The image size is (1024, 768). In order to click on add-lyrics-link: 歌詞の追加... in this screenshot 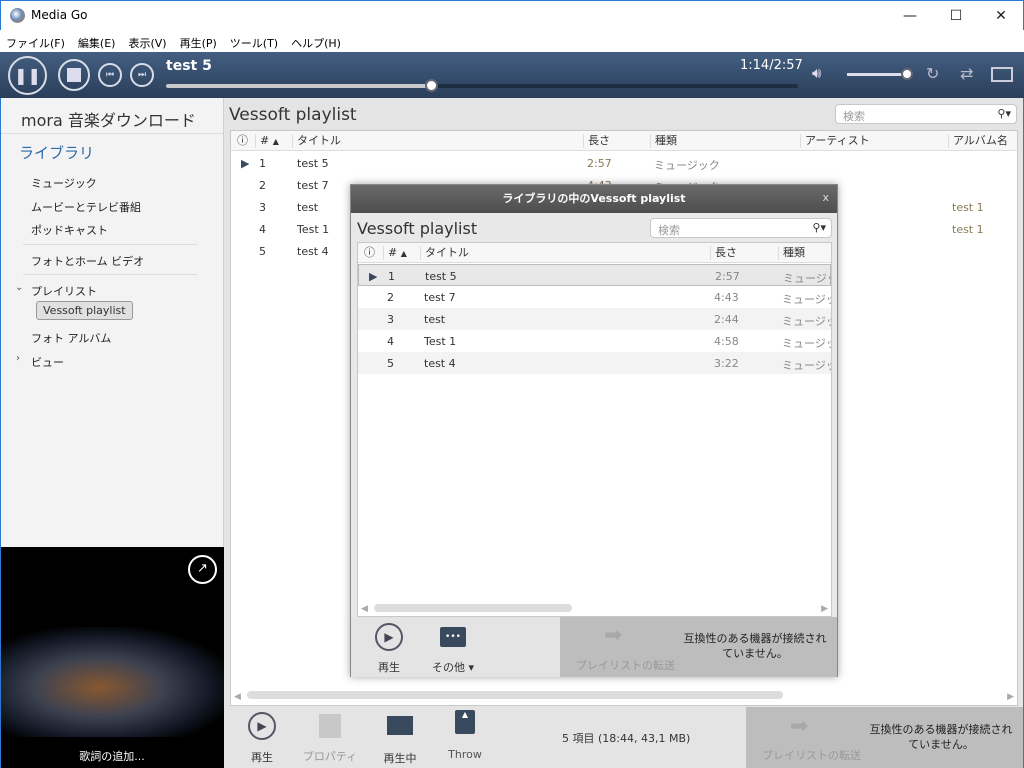, I will do `click(112, 756)`.